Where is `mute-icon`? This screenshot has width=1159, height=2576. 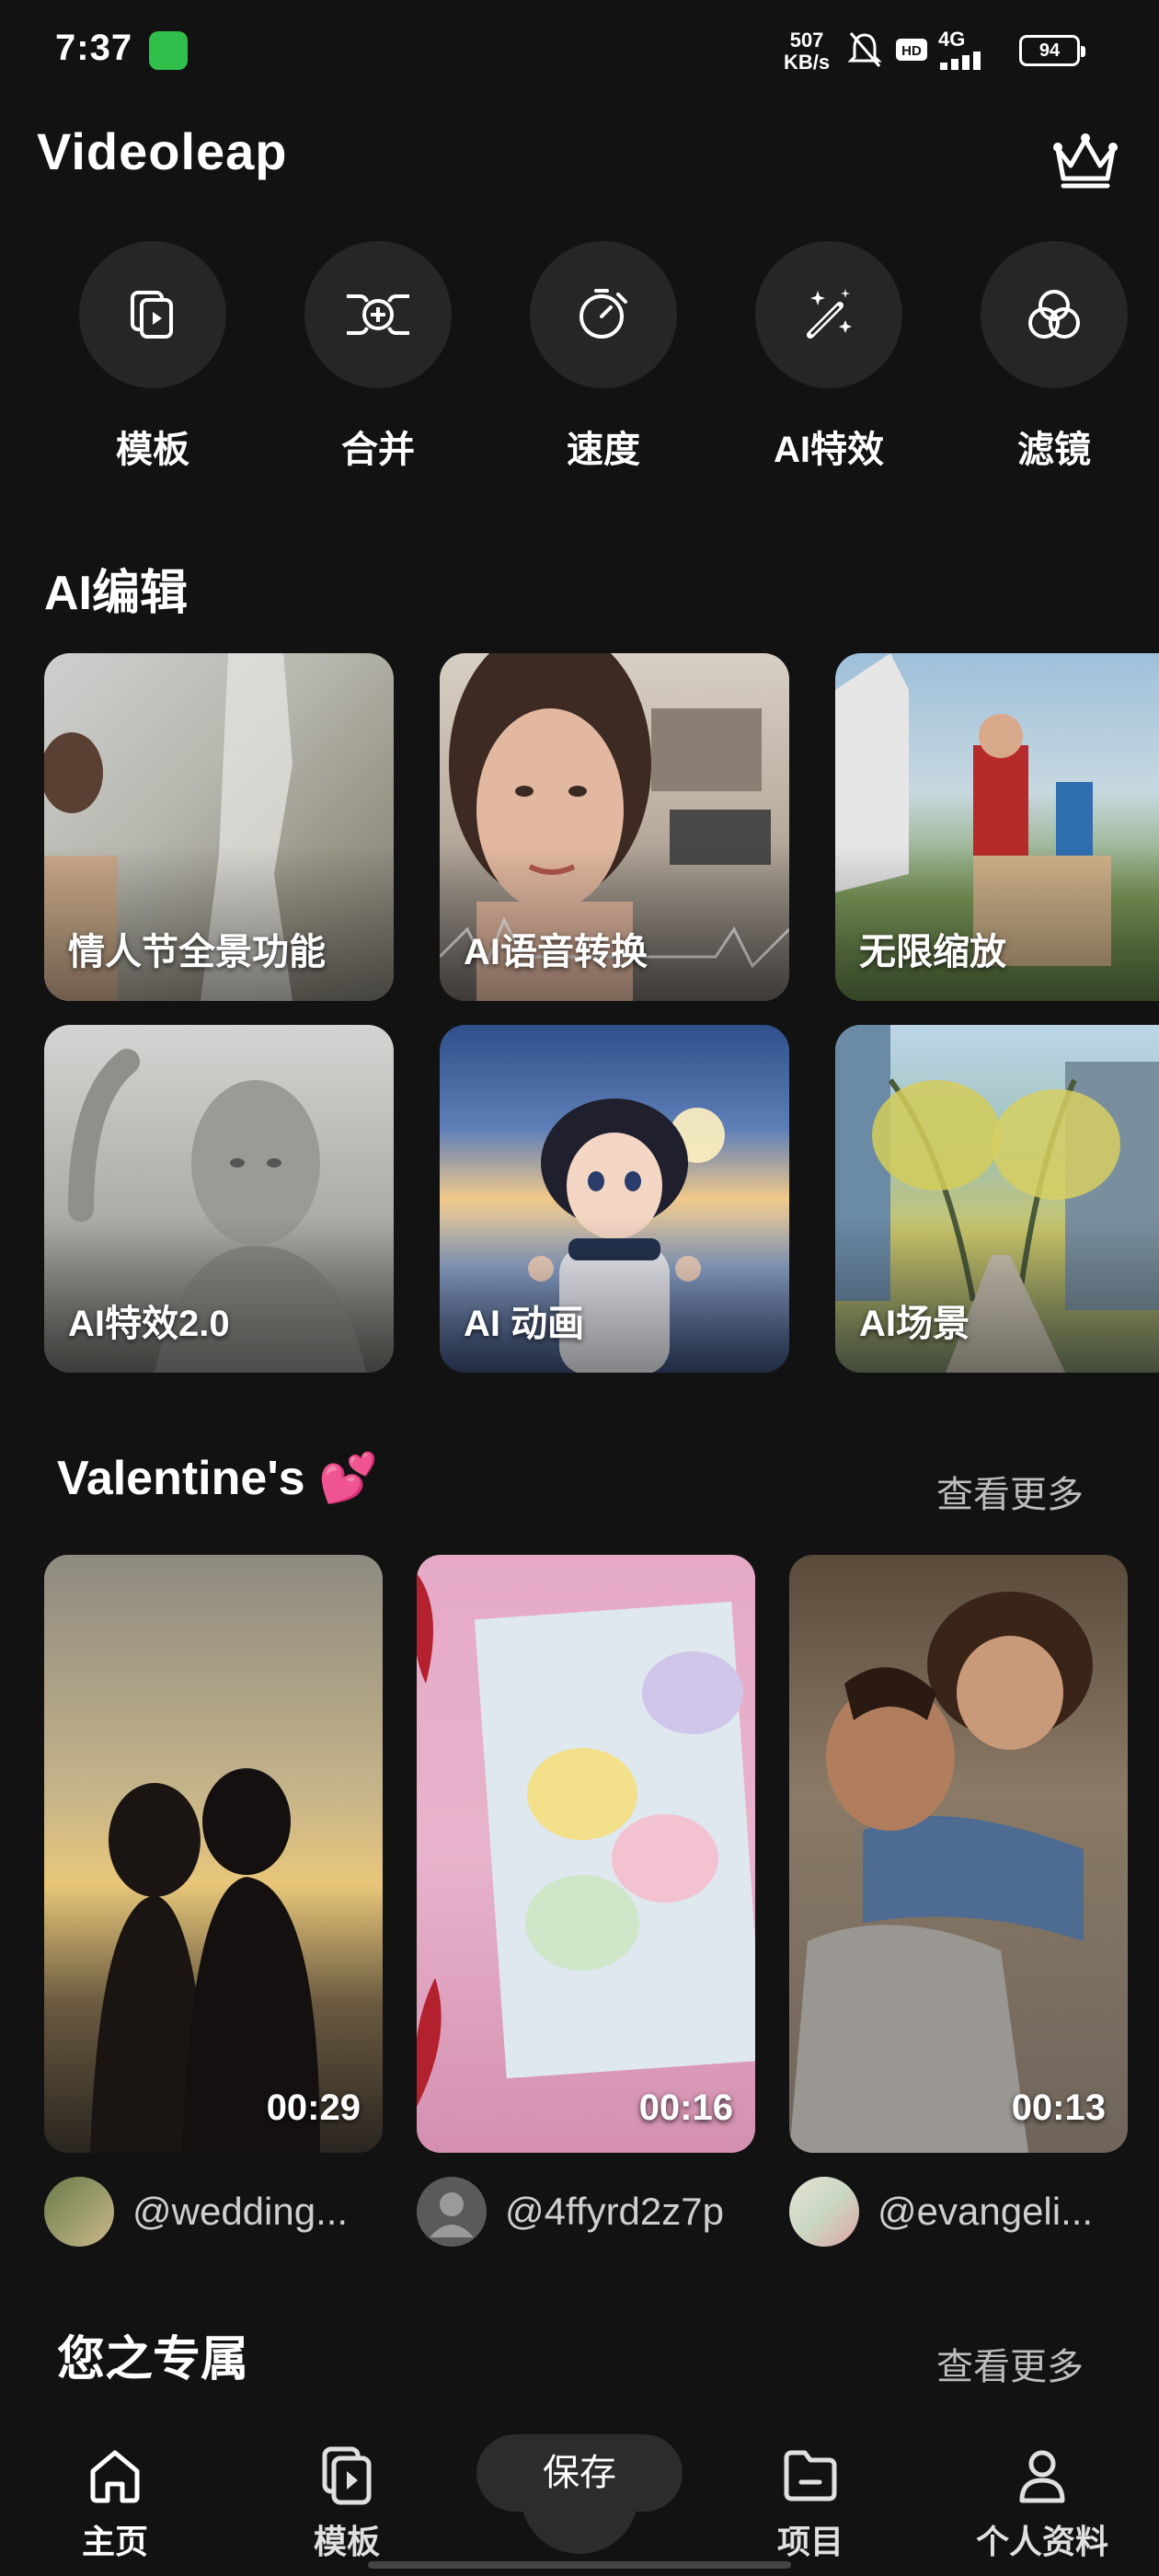
mute-icon is located at coordinates (864, 49).